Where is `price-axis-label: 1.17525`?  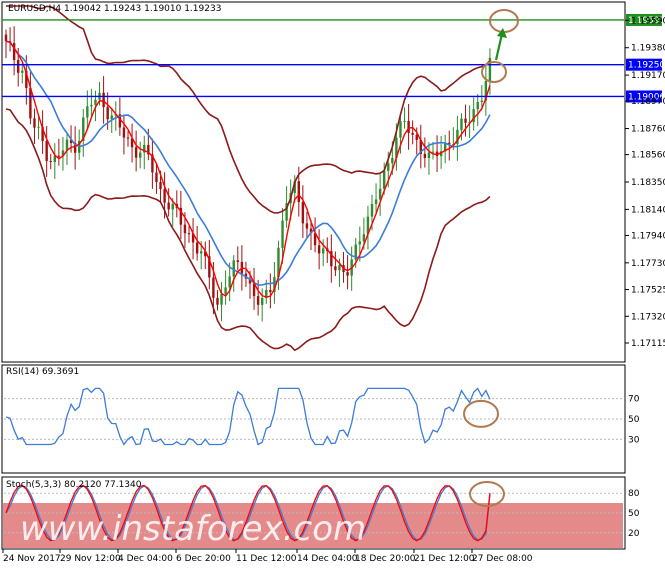 price-axis-label: 1.17525 is located at coordinates (648, 291).